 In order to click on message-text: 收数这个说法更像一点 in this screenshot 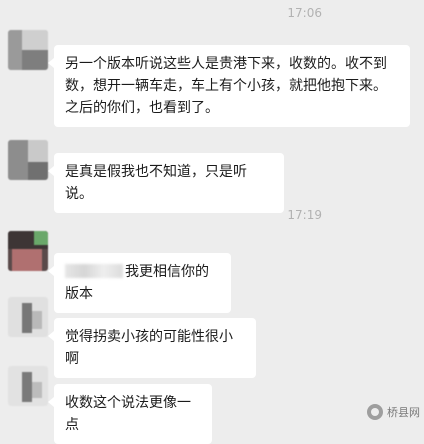, I will do `click(128, 414)`.